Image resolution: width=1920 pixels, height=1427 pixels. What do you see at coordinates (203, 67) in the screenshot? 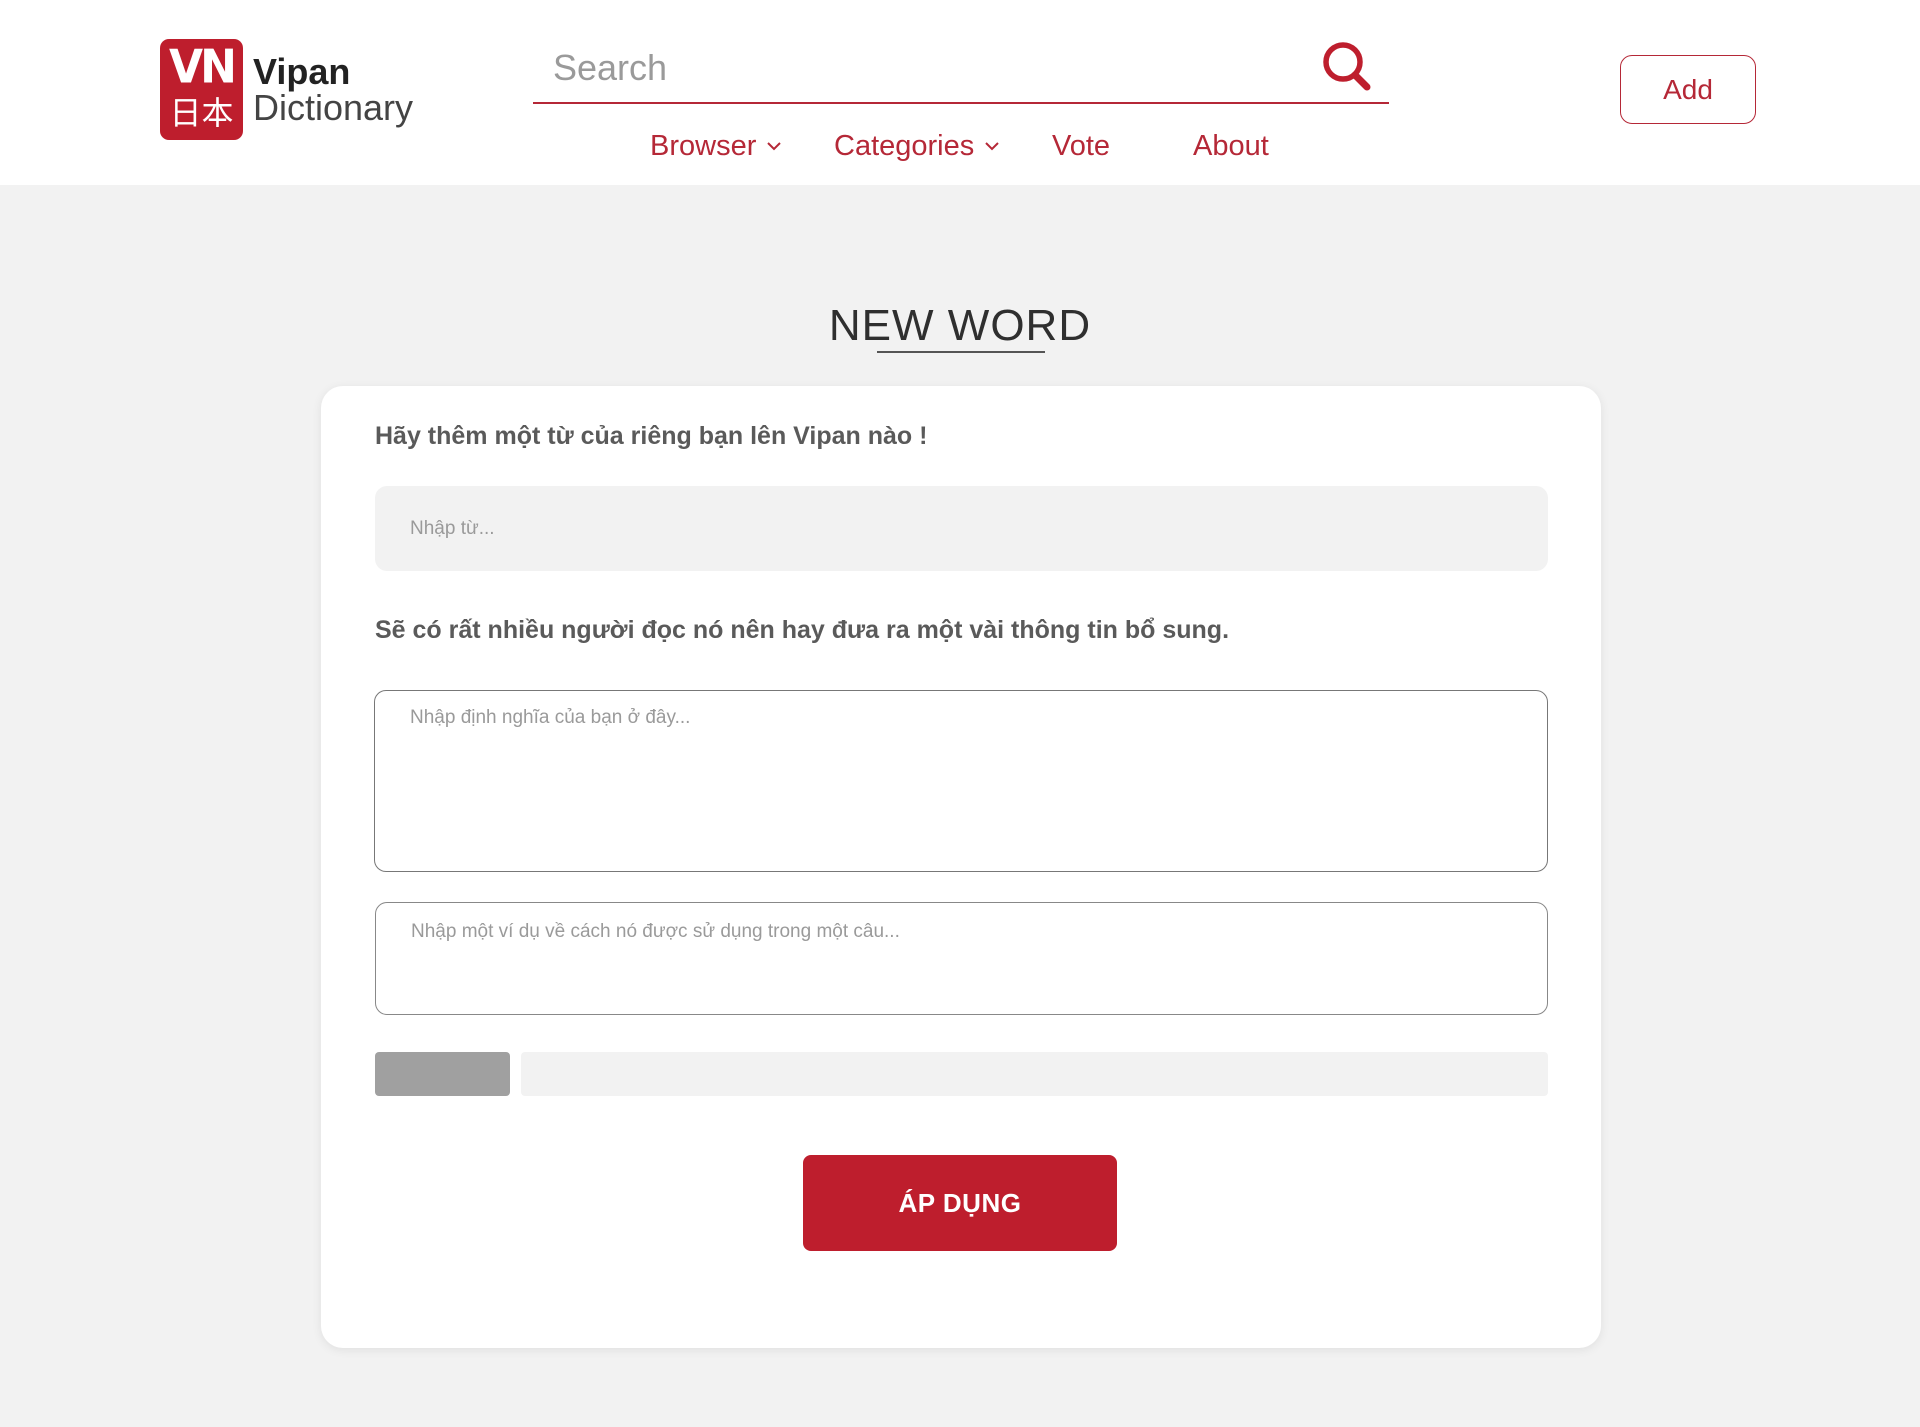
I see `logo-mark-text: VN` at bounding box center [203, 67].